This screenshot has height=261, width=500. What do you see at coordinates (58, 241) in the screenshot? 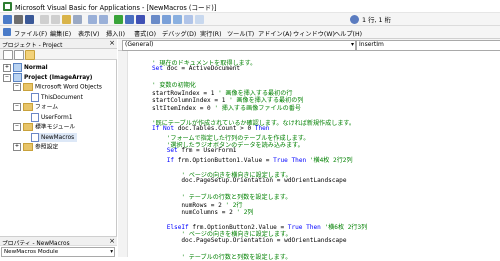
I see `properties-pane-header: プロパティ - NewMacros ×` at bounding box center [58, 241].